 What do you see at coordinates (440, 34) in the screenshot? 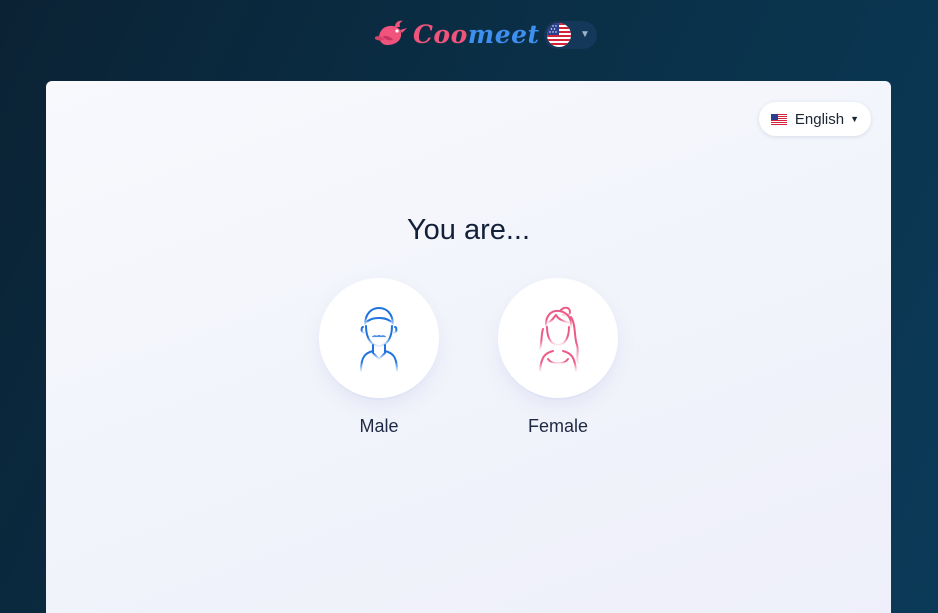
I see `brand-name-part1: Coo` at bounding box center [440, 34].